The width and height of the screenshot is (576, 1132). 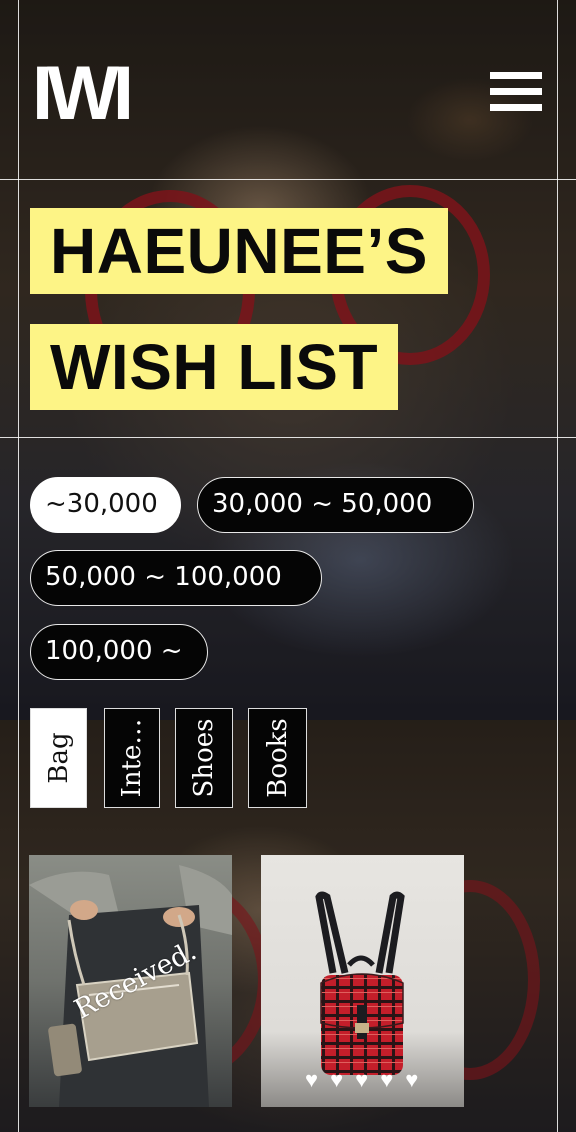 I want to click on tab-books: Books, so click(x=277, y=758).